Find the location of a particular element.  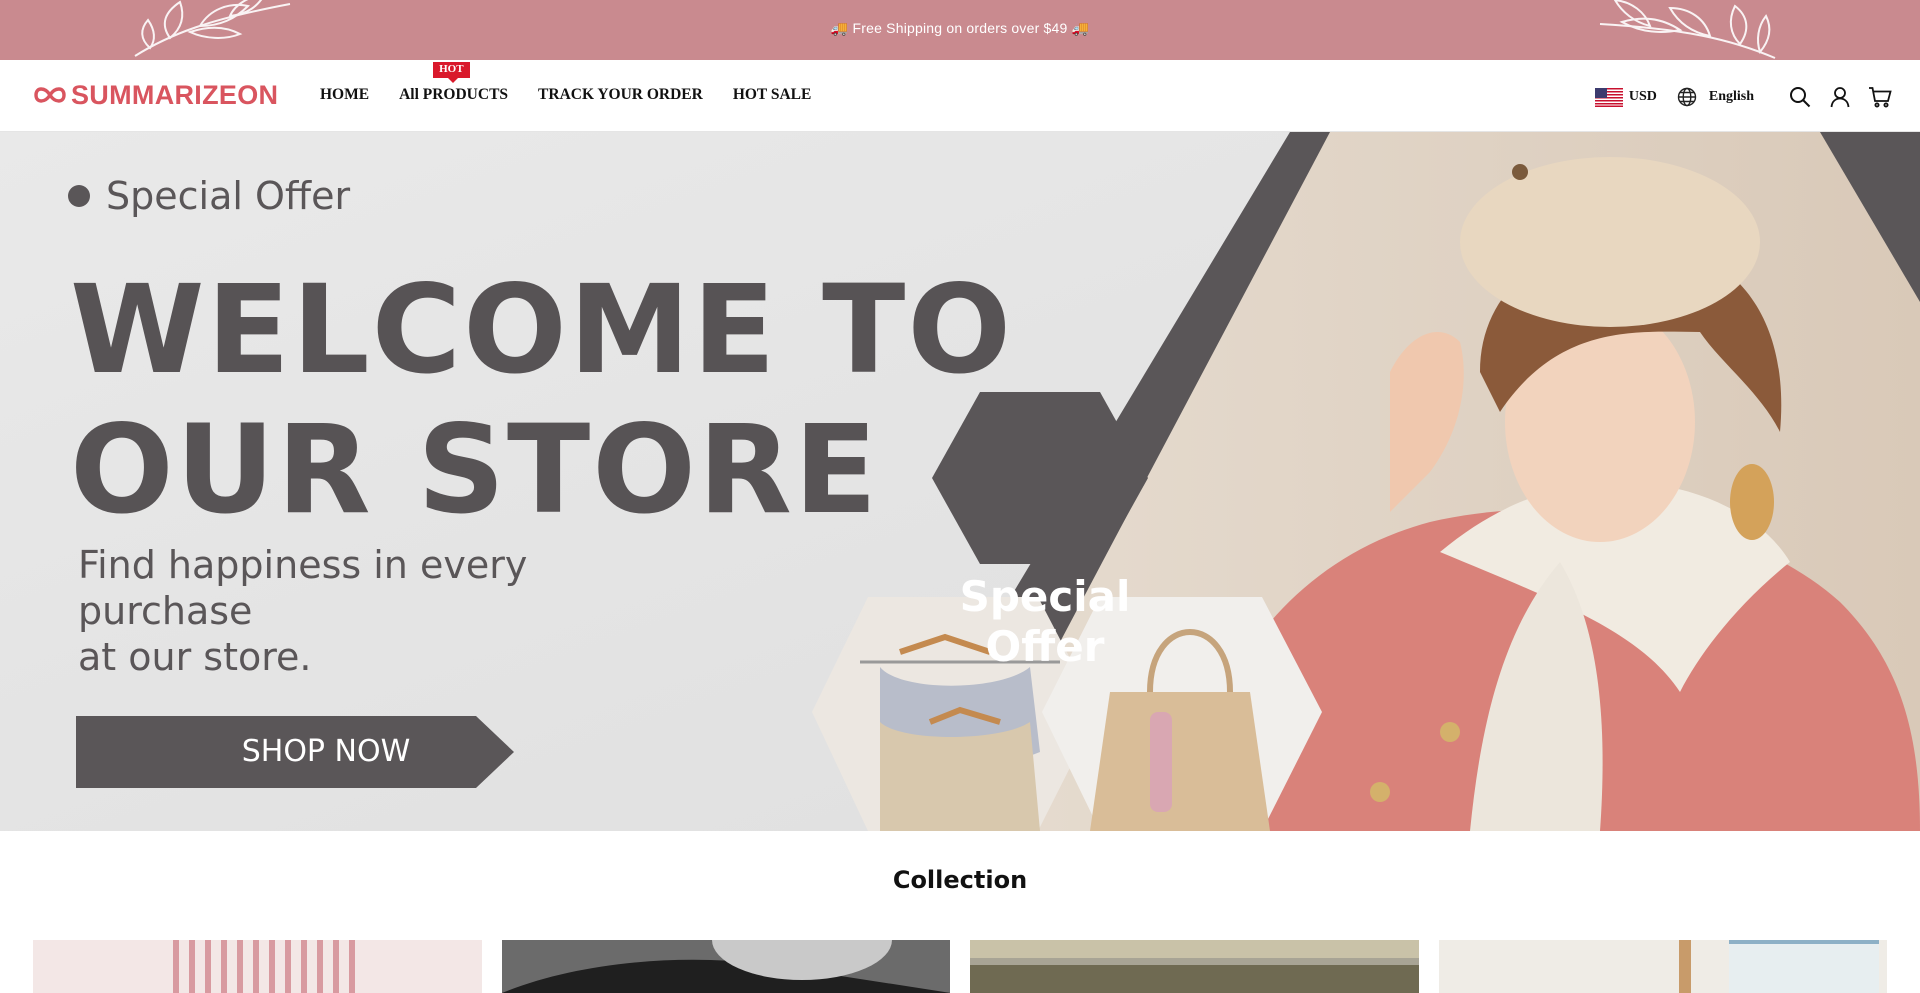

cart-button is located at coordinates (1880, 97).